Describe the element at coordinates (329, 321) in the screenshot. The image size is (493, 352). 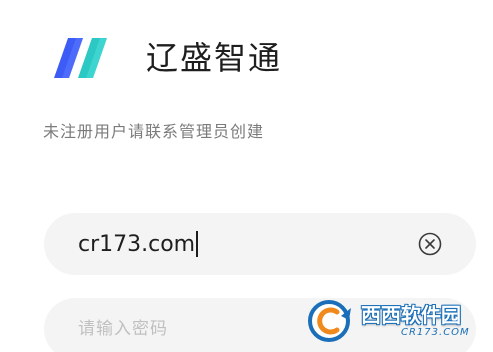
I see `cr-watermark-logo-icon` at that location.